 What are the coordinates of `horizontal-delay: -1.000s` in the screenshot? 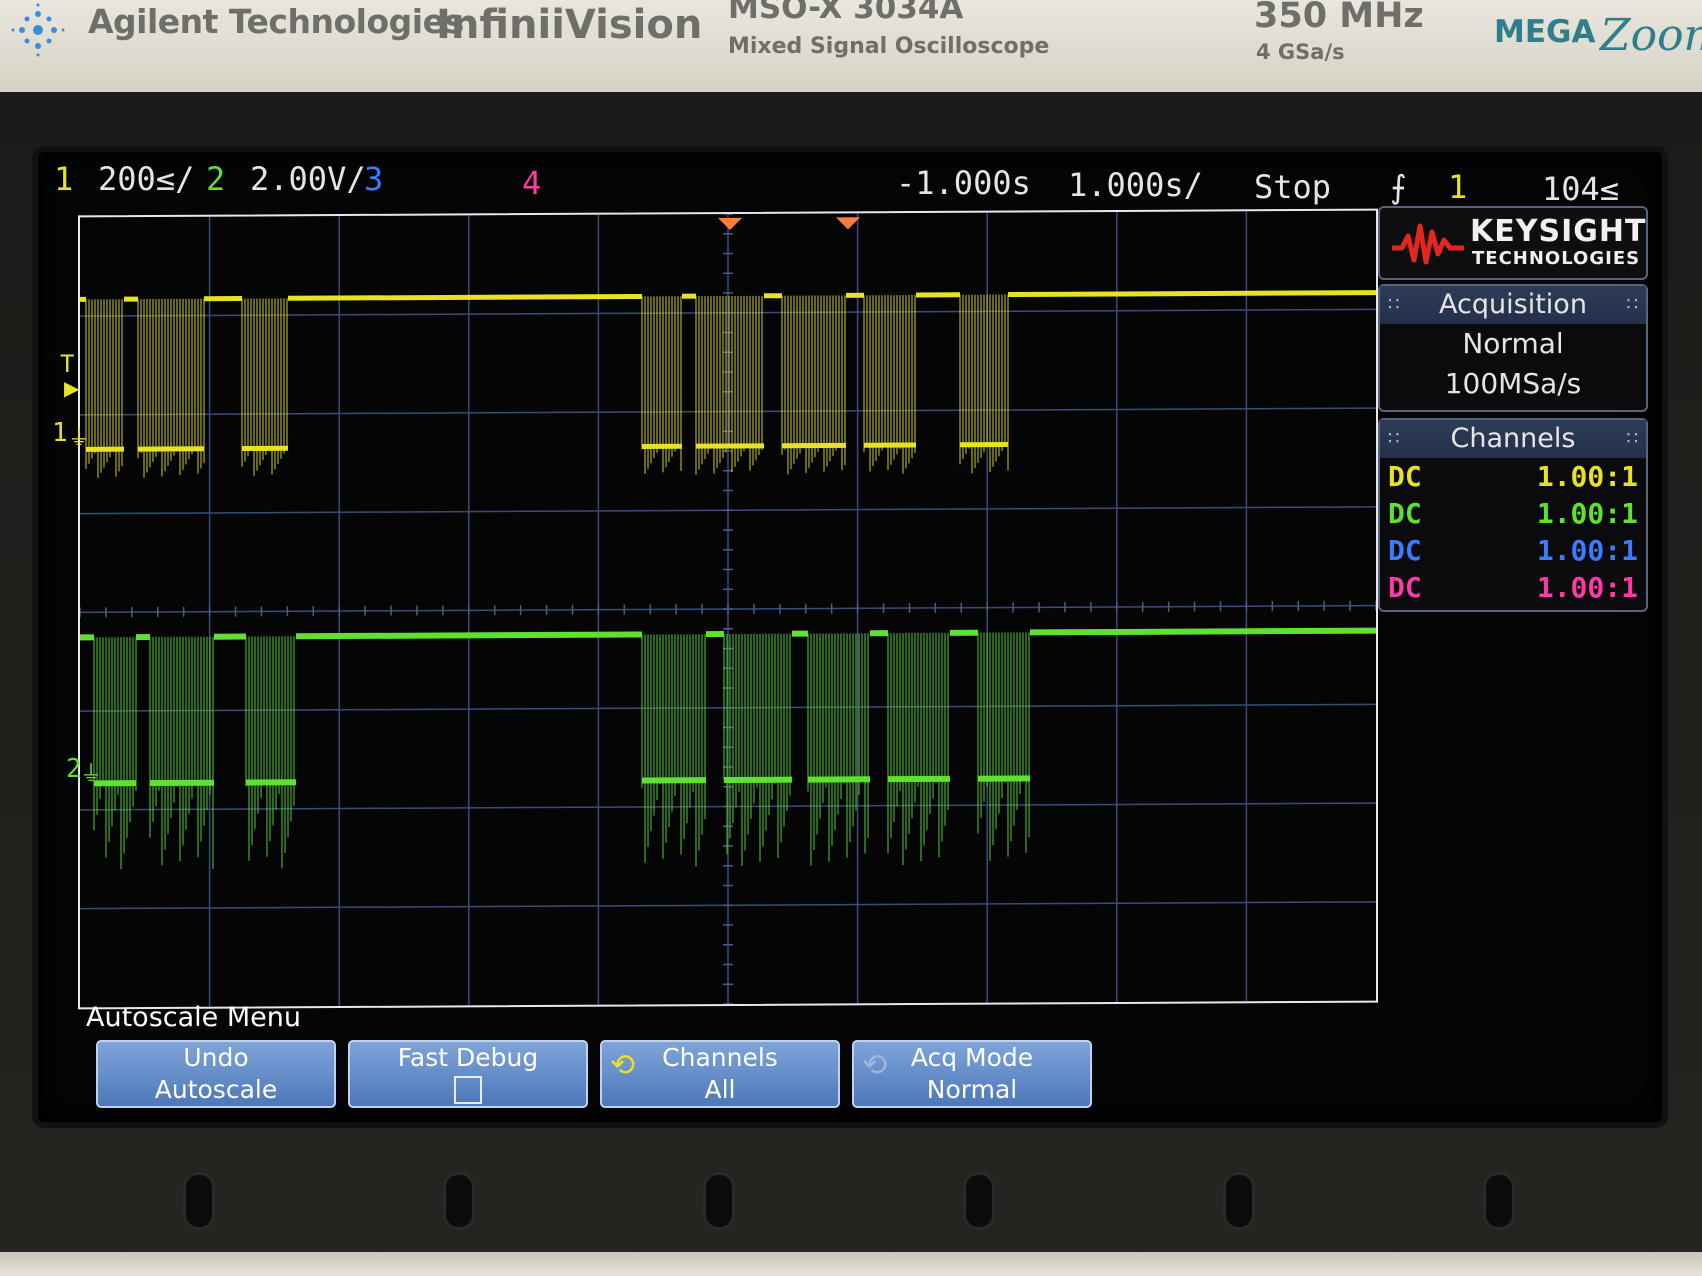 It's located at (963, 184).